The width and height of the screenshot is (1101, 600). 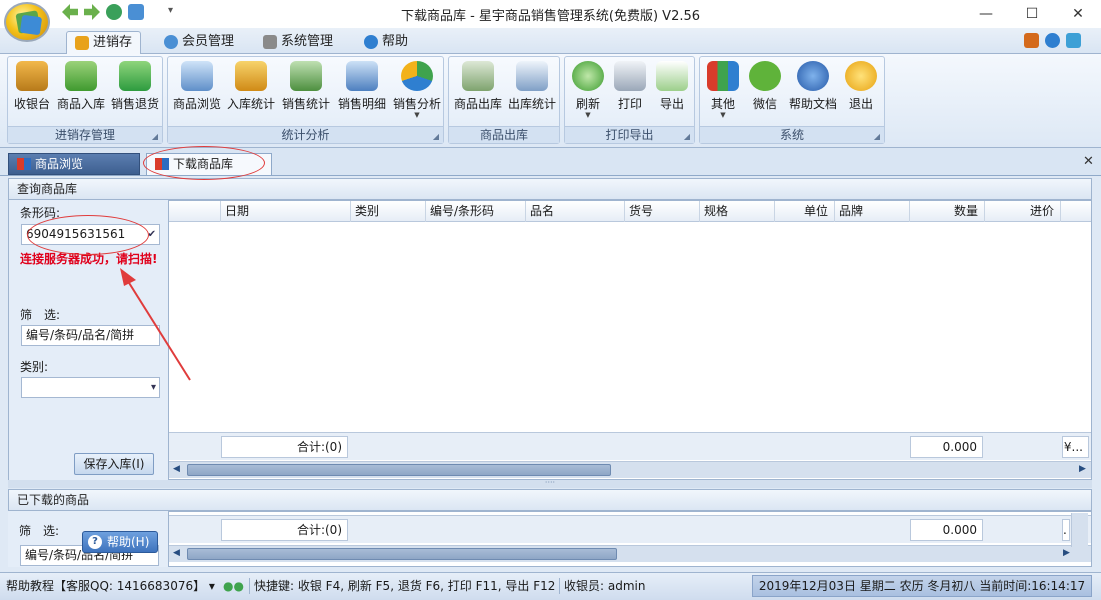 What do you see at coordinates (120, 542) in the screenshot?
I see `help-button: ? 帮助(H)` at bounding box center [120, 542].